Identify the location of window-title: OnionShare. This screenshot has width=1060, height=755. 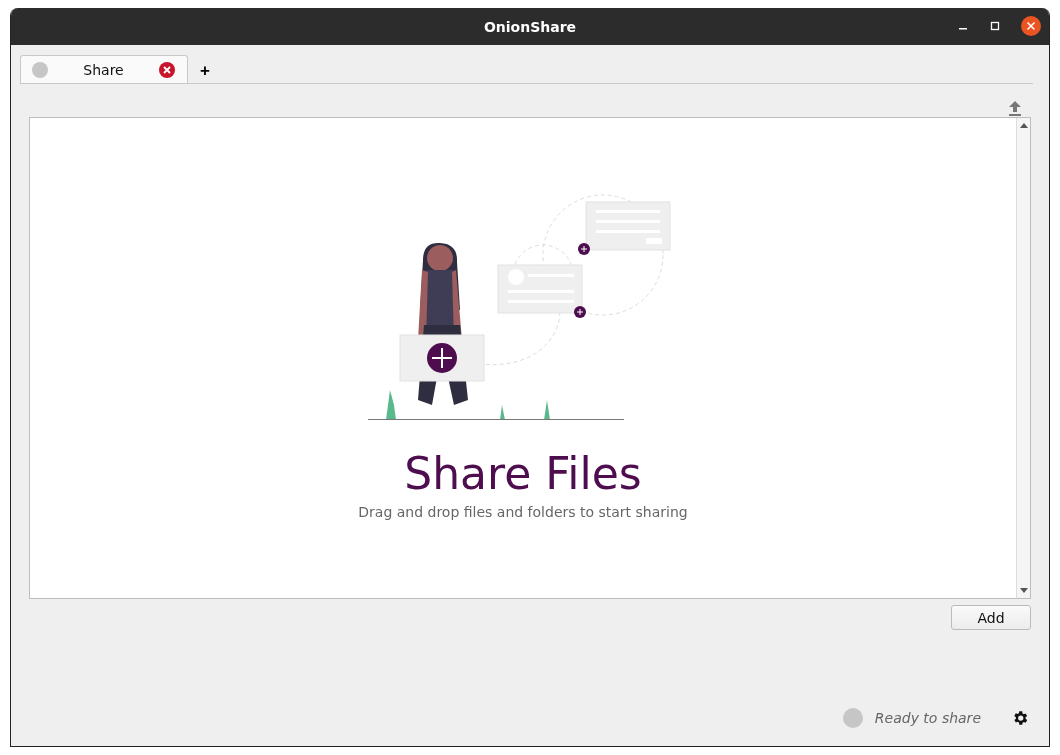
(530, 26).